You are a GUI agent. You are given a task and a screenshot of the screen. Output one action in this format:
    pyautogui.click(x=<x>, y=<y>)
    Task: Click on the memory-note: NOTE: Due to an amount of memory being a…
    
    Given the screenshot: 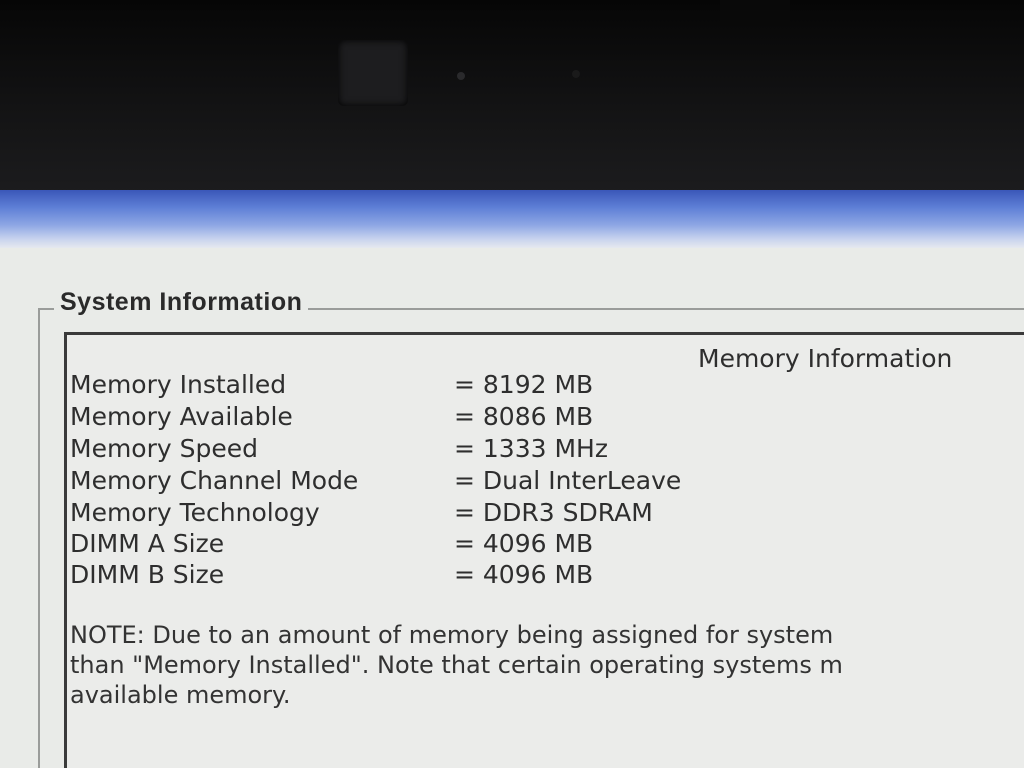 What is the action you would take?
    pyautogui.click(x=547, y=665)
    